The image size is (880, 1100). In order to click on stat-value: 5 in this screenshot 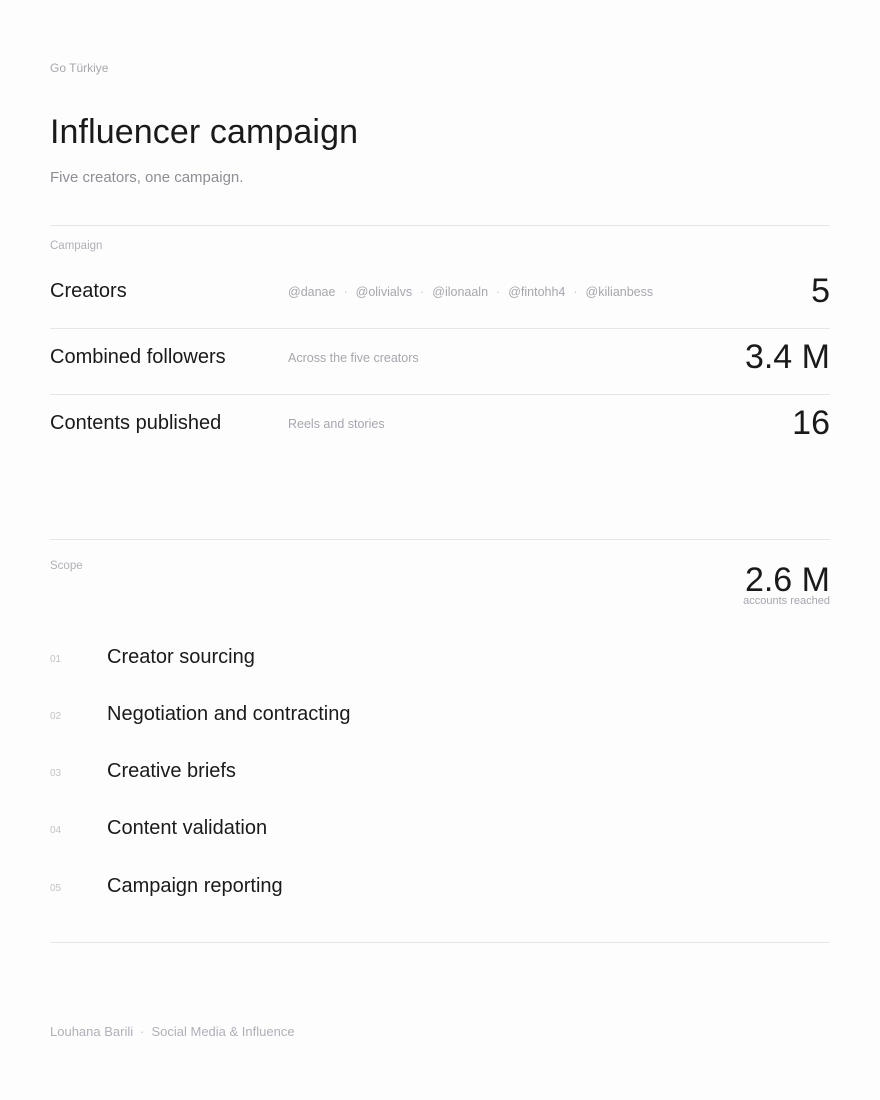, I will do `click(820, 291)`.